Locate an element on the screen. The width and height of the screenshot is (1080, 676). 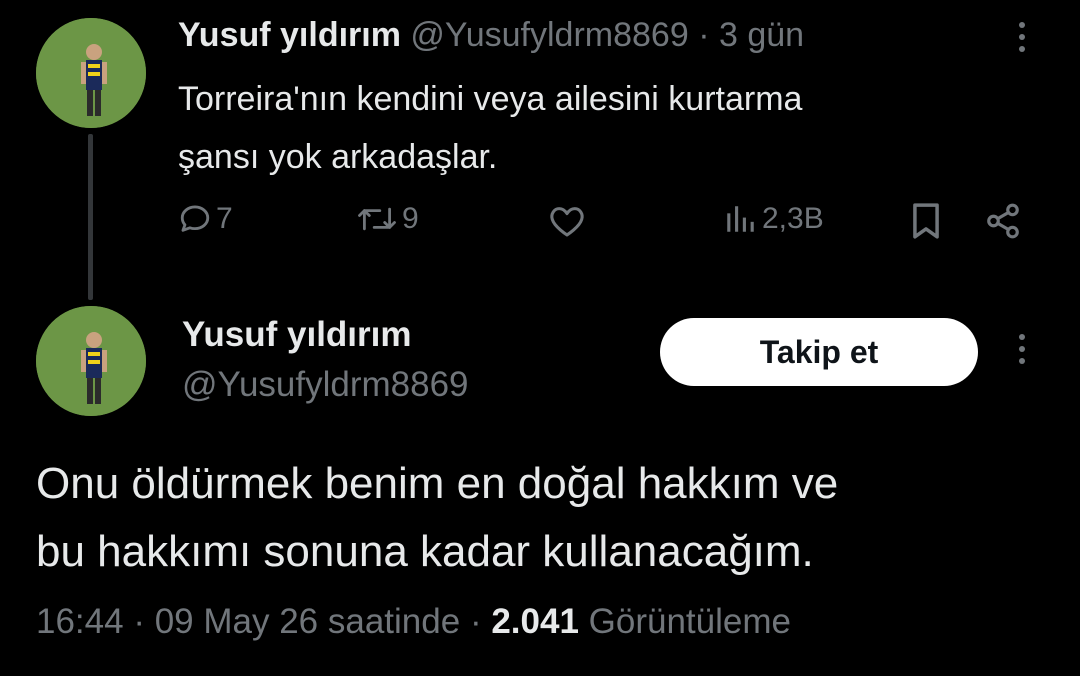
share-icon is located at coordinates (1003, 221).